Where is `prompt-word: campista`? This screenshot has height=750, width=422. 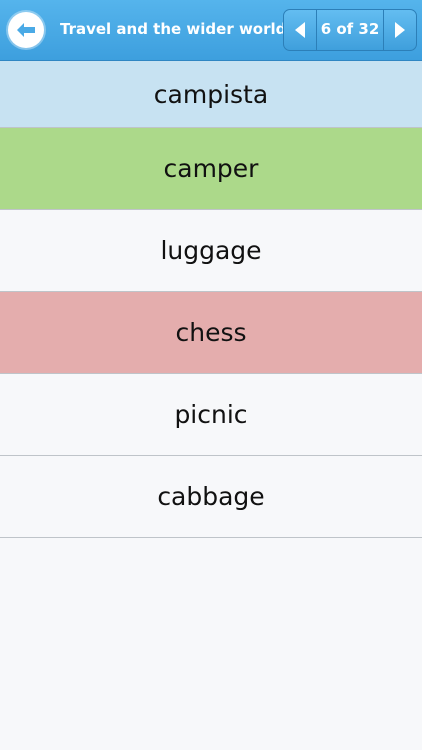 prompt-word: campista is located at coordinates (211, 94).